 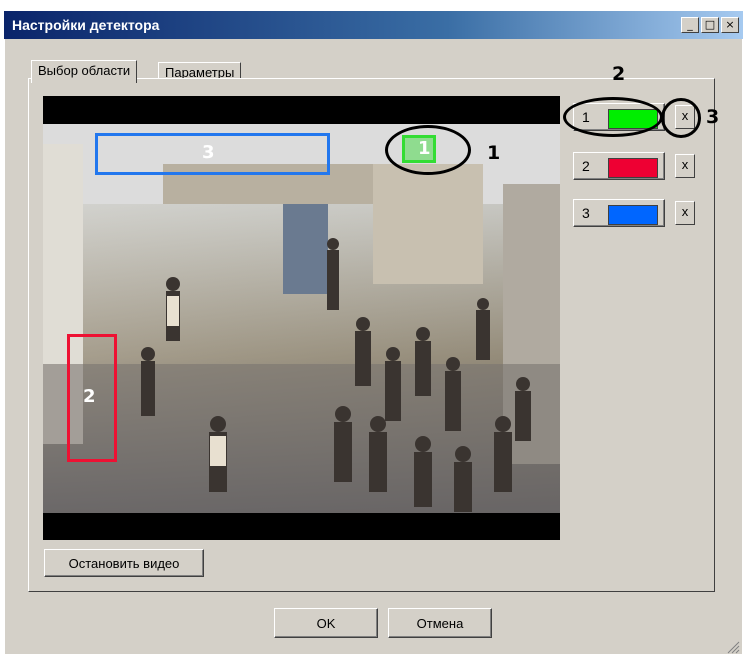 What do you see at coordinates (619, 74) in the screenshot?
I see `callout-label-2: 2` at bounding box center [619, 74].